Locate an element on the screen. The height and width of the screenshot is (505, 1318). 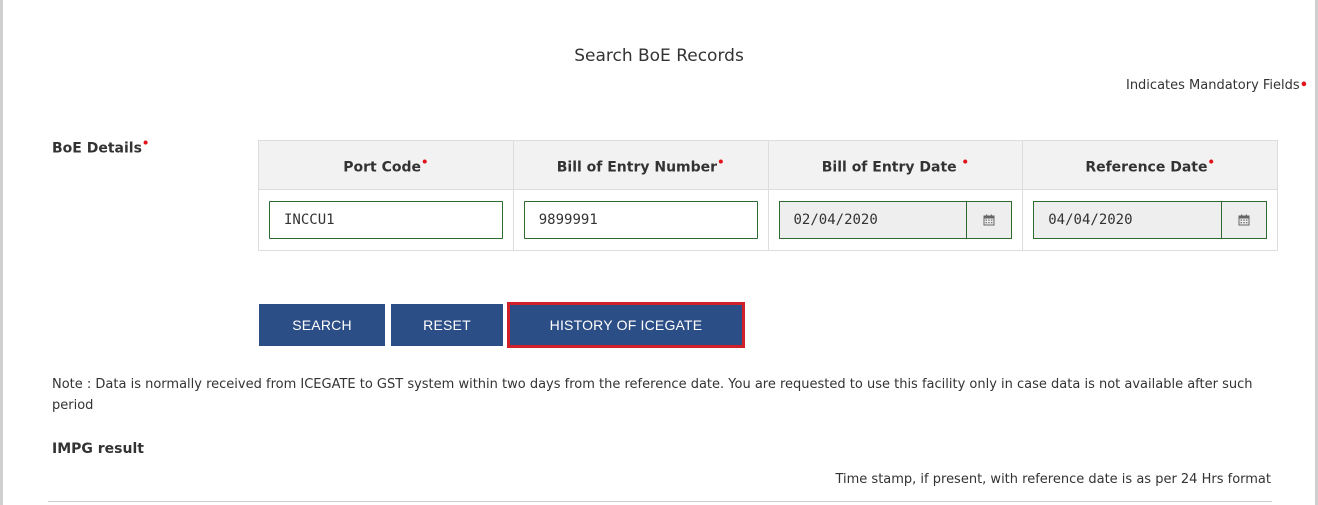
cell-port-code is located at coordinates (386, 220).